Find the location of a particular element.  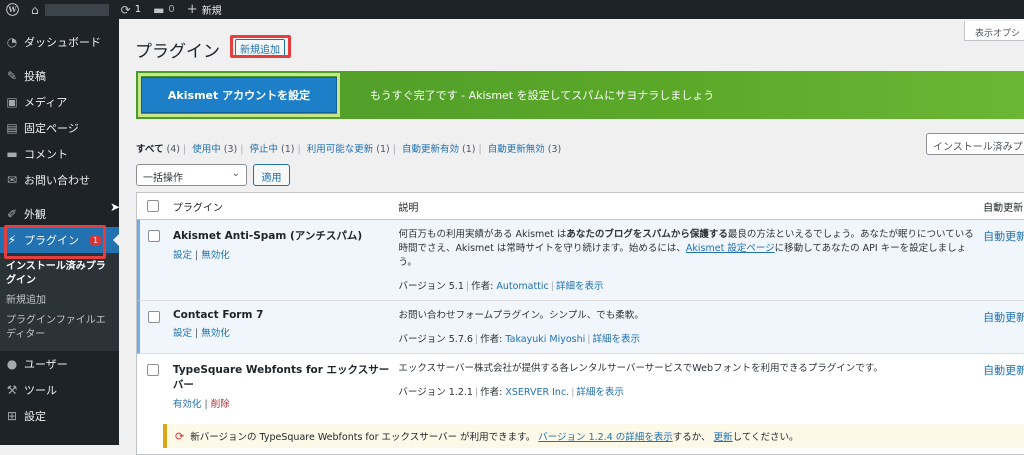

select-all-checkbox is located at coordinates (153, 206).